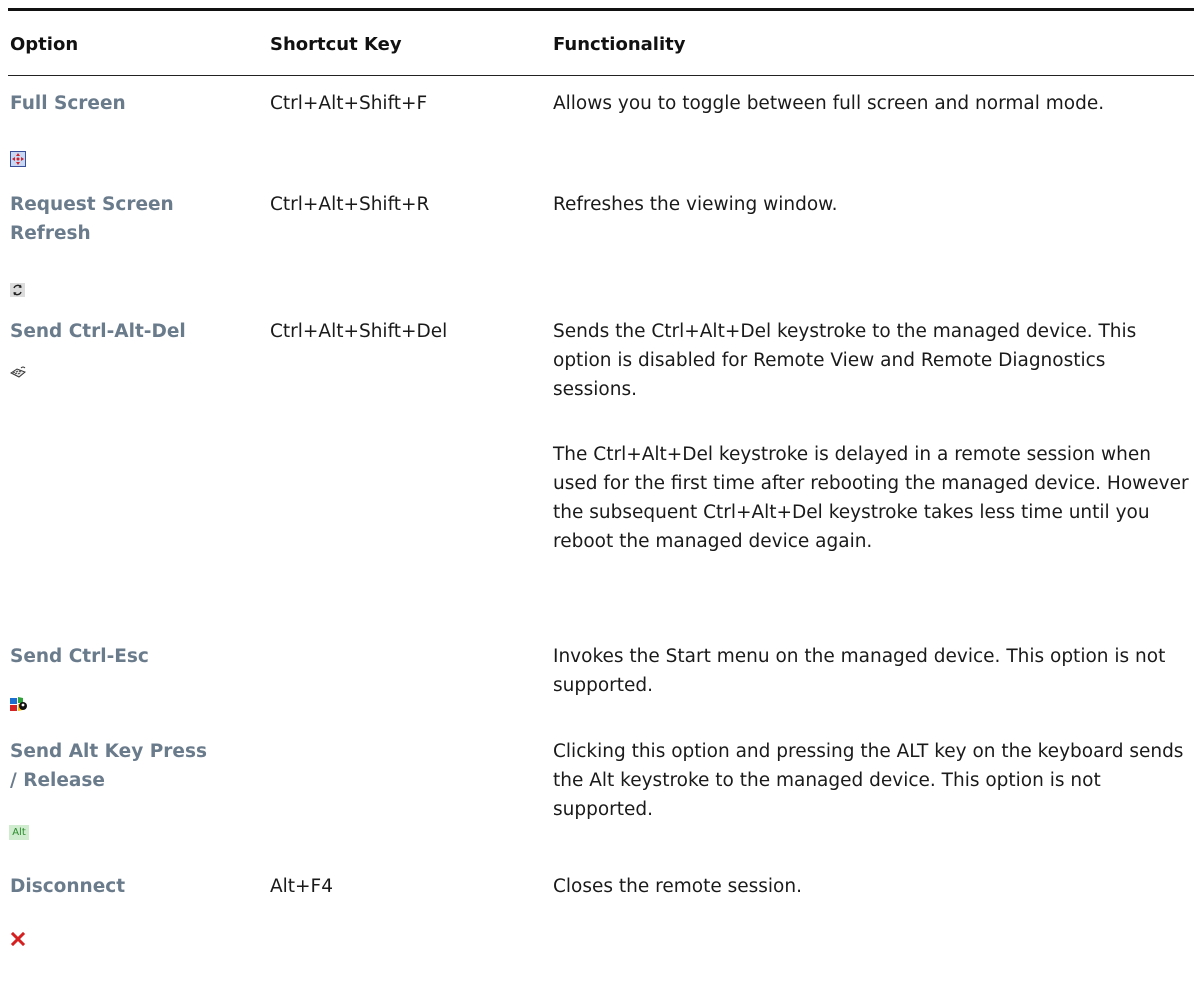 The width and height of the screenshot is (1194, 988). I want to click on header-option: Option, so click(44, 44).